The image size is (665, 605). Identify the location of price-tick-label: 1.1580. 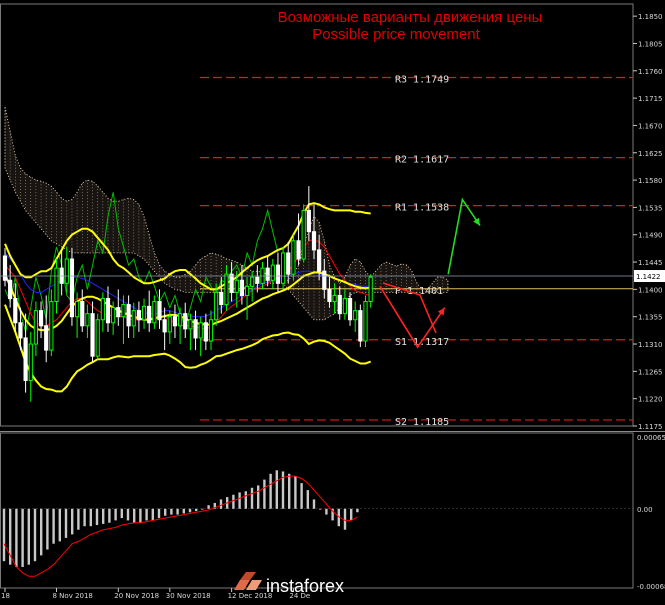
(650, 181).